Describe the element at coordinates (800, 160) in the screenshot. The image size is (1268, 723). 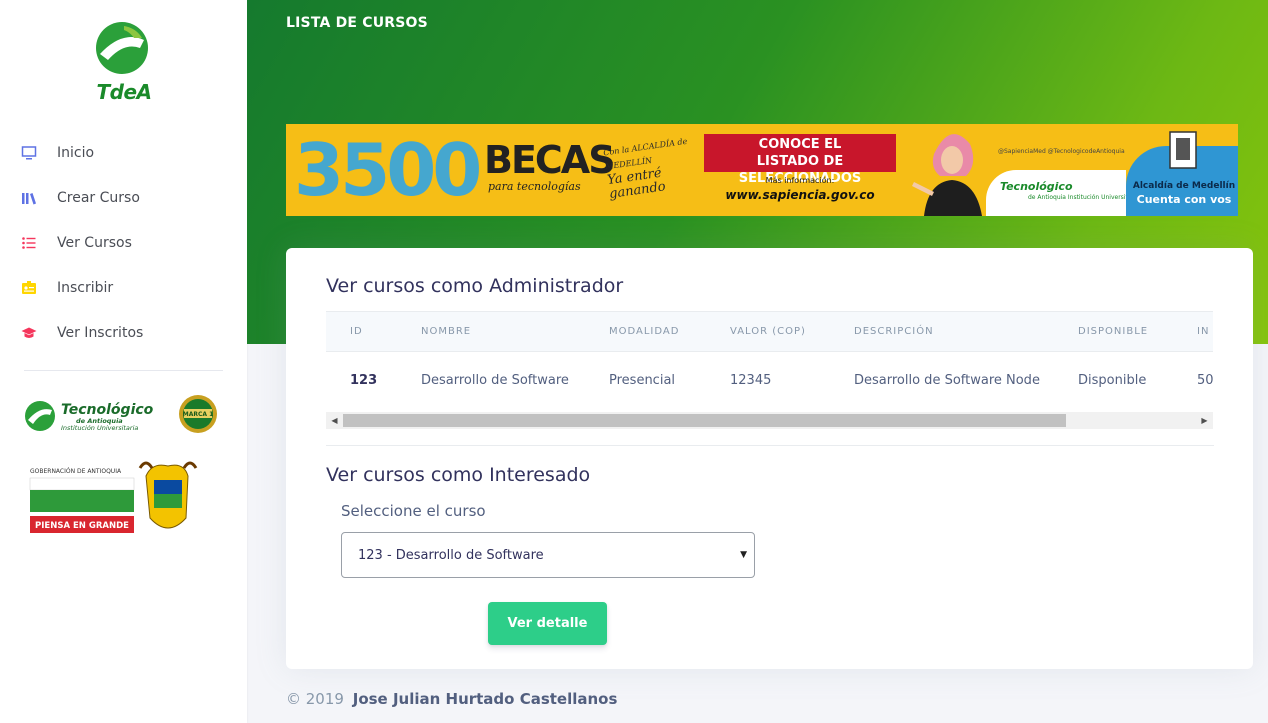
I see `banner-red-box: CONOCE EL LISTADO DE SELECCIONADOS` at that location.